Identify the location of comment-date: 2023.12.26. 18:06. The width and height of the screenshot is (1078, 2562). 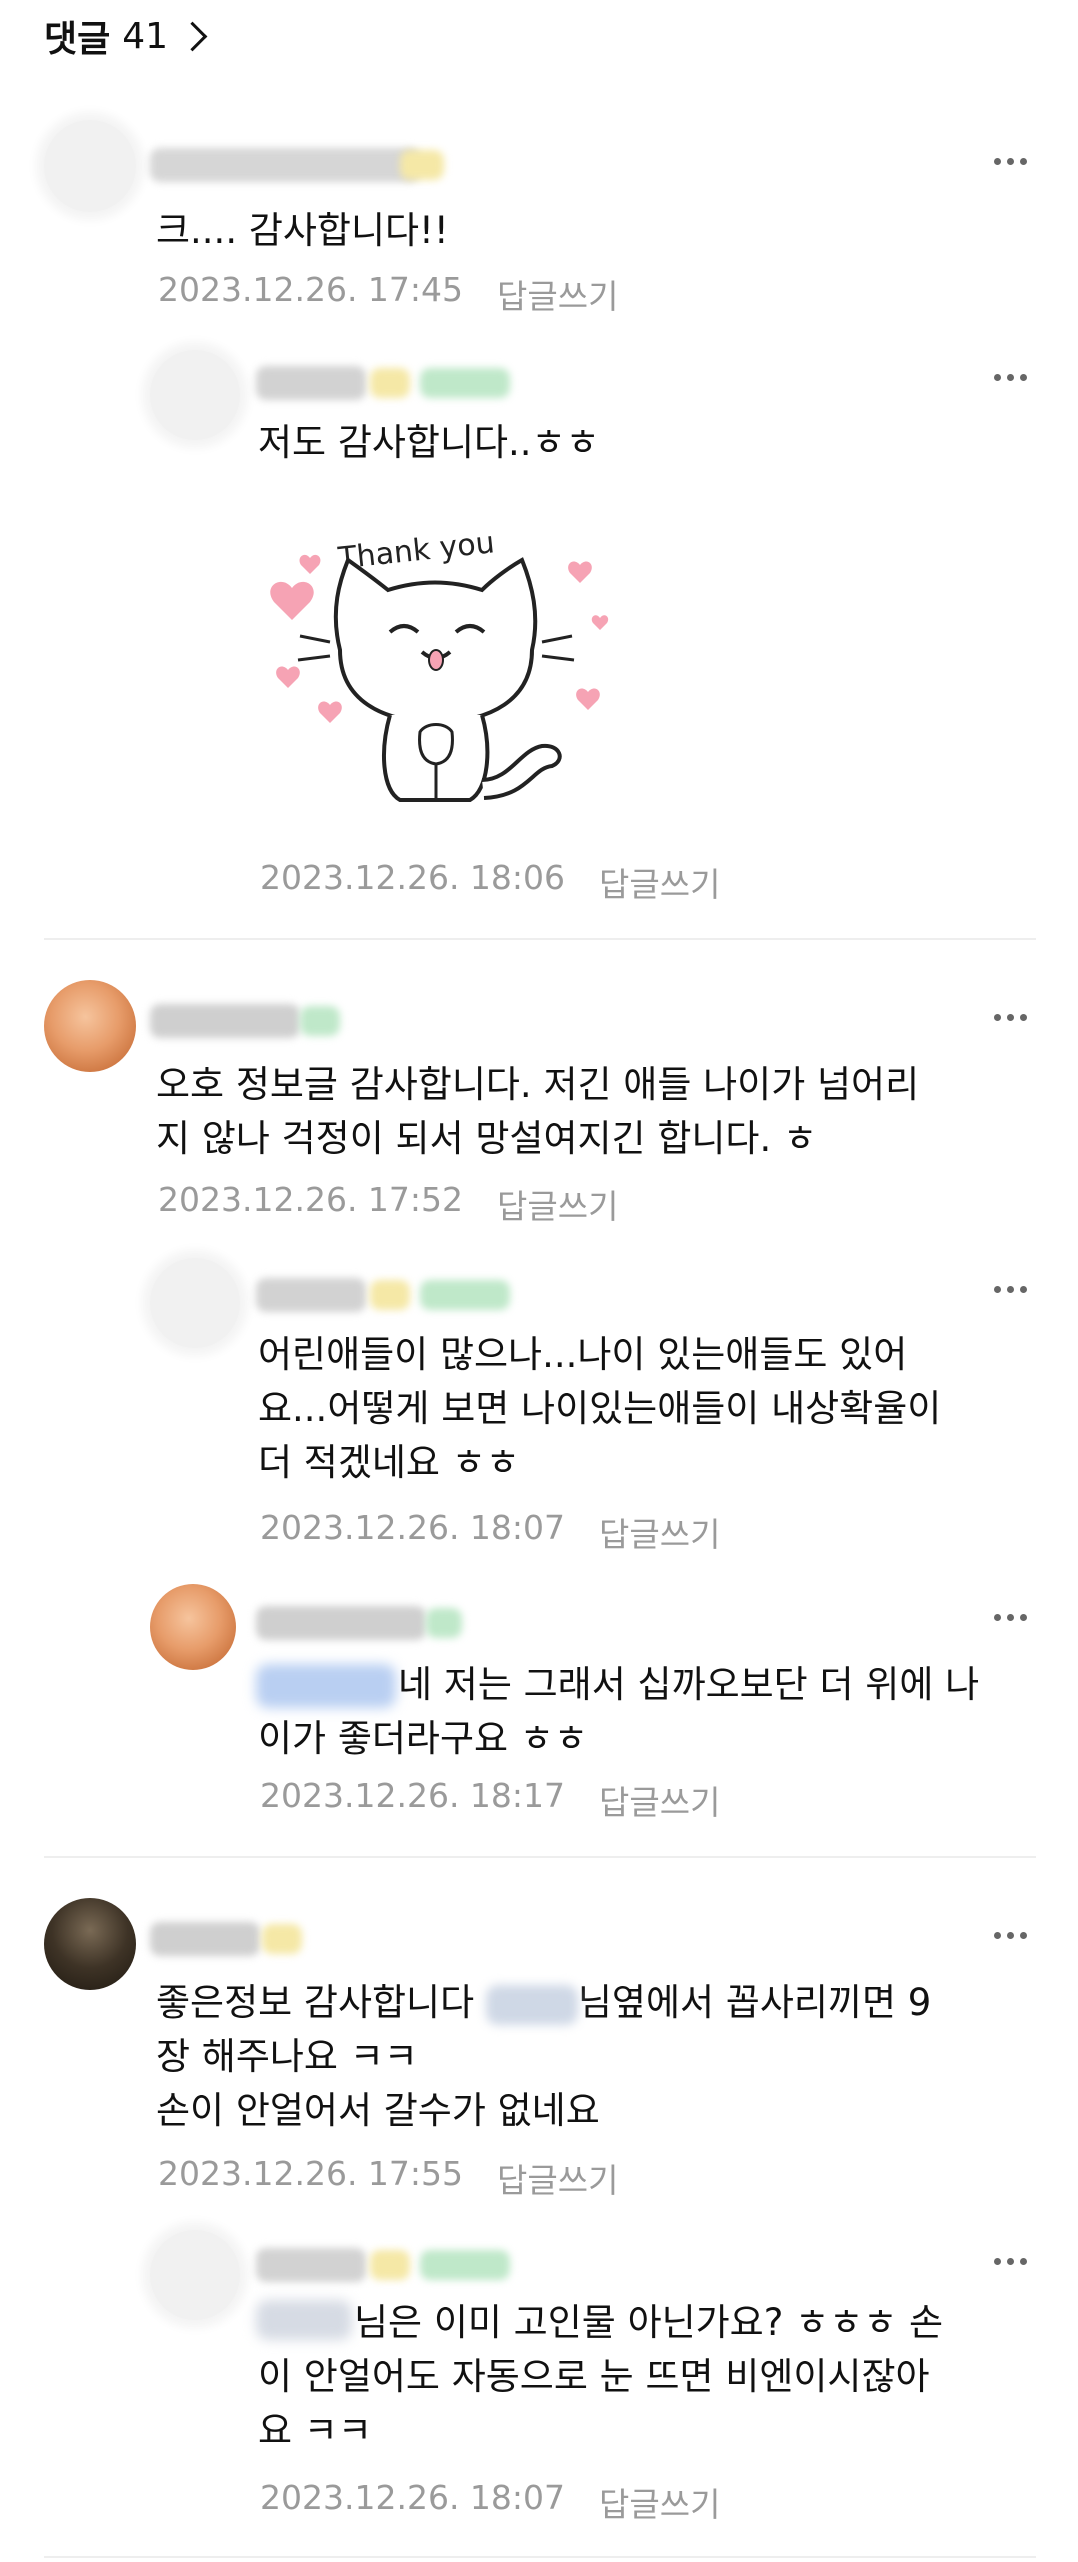
(413, 877).